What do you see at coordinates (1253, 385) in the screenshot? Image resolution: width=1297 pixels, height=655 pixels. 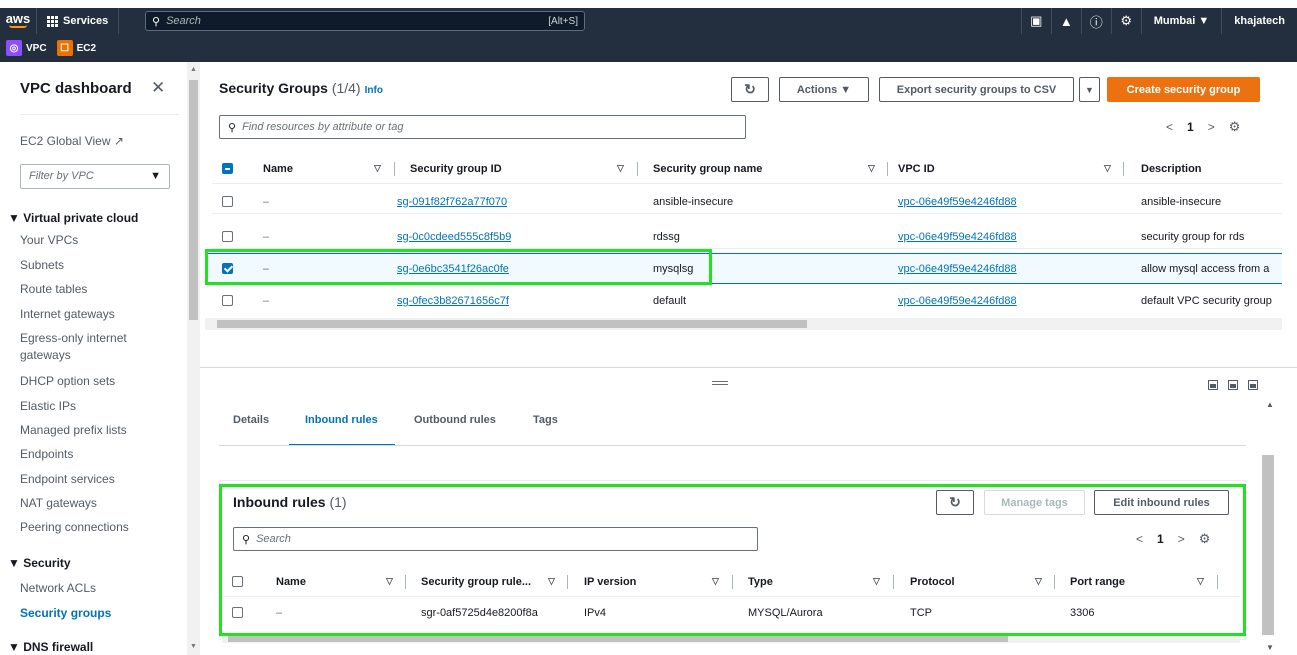 I see `panel-close-icon` at bounding box center [1253, 385].